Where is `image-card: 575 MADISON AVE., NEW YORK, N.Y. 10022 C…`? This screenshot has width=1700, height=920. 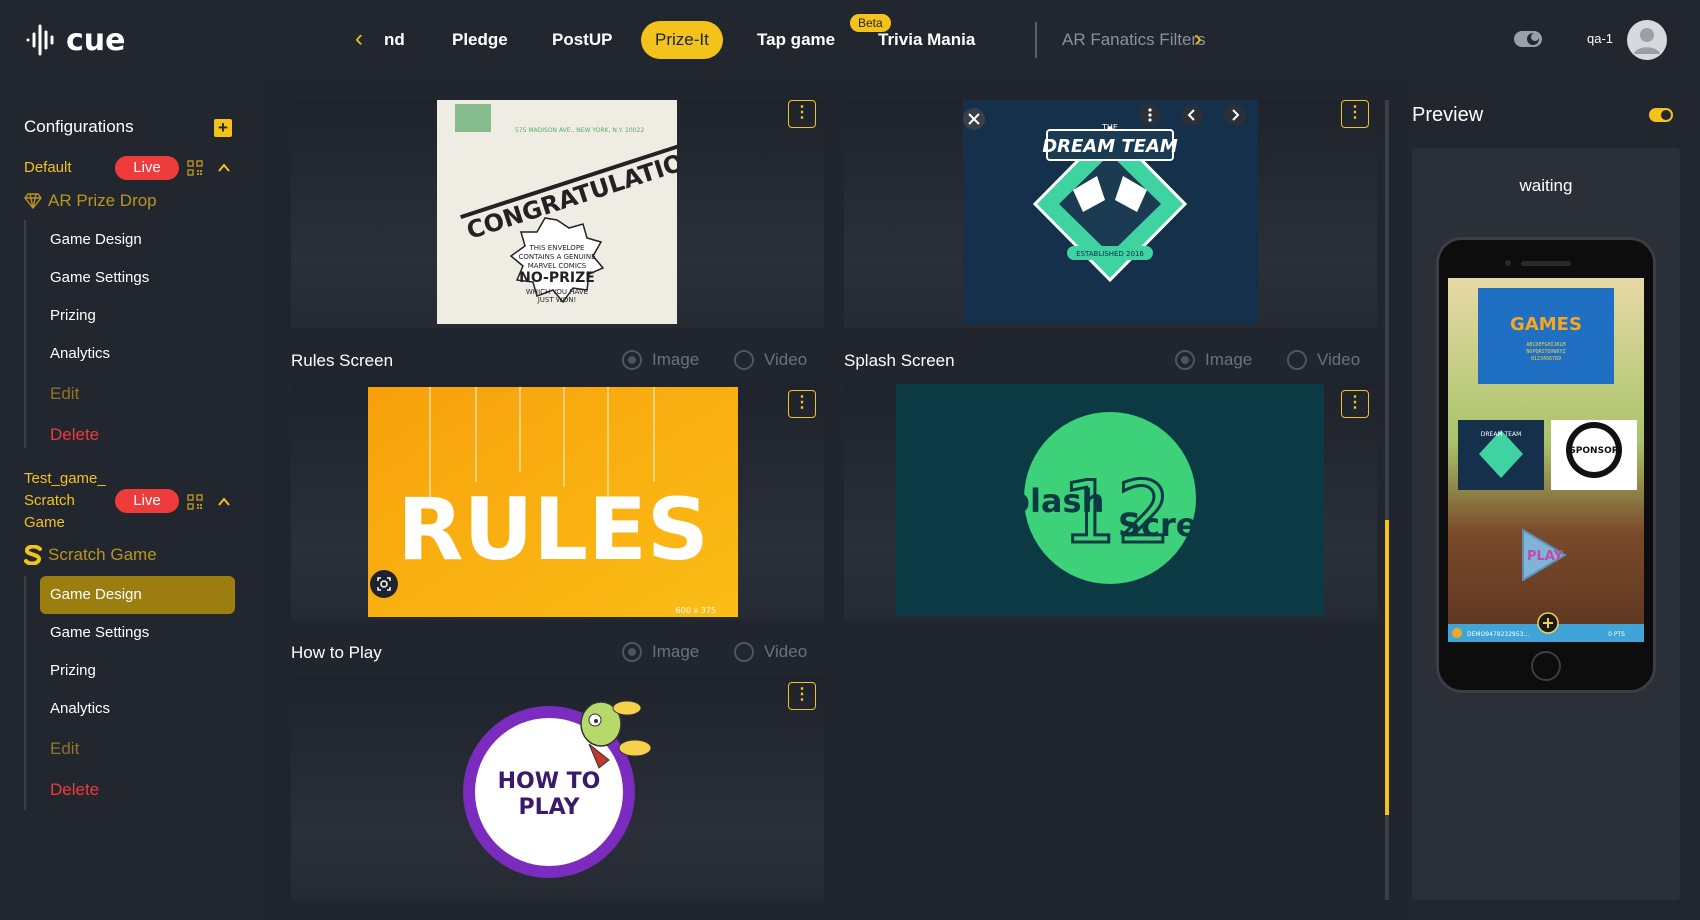 image-card: 575 MADISON AVE., NEW YORK, N.Y. 10022 C… is located at coordinates (557, 214).